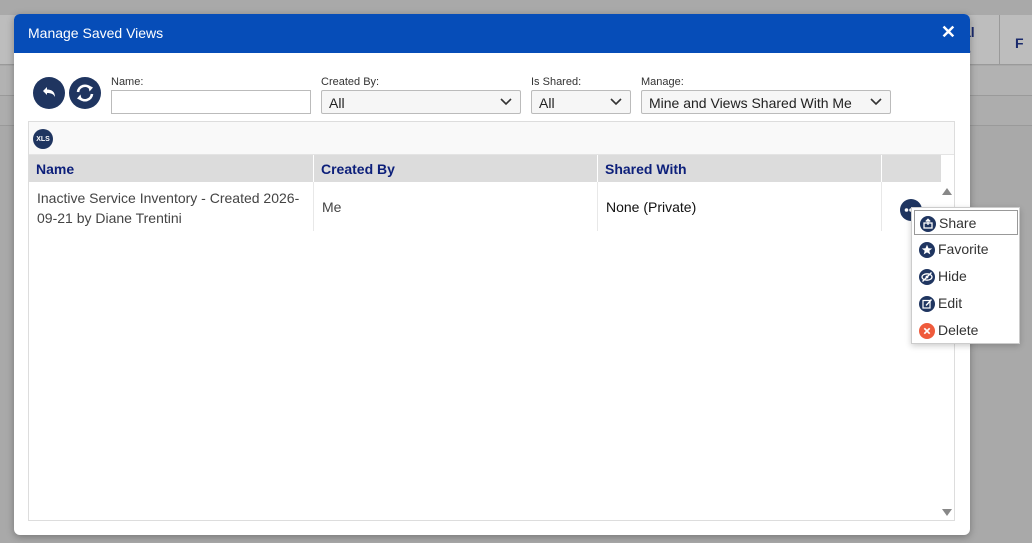 This screenshot has width=1032, height=543. I want to click on refresh-button, so click(85, 93).